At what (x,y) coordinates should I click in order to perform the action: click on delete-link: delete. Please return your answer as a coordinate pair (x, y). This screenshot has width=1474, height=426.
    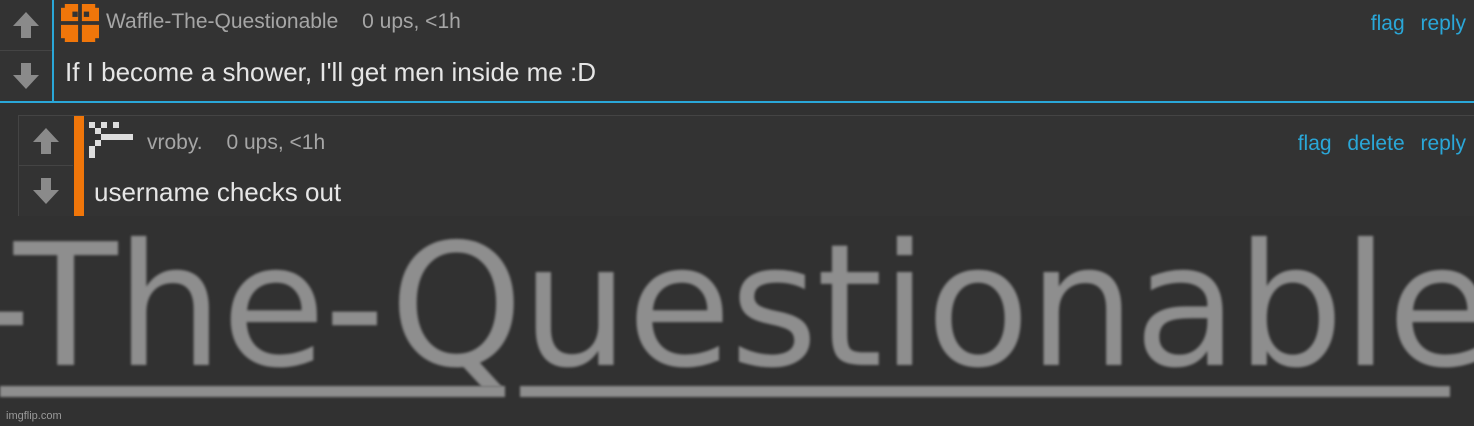
    Looking at the image, I should click on (1375, 143).